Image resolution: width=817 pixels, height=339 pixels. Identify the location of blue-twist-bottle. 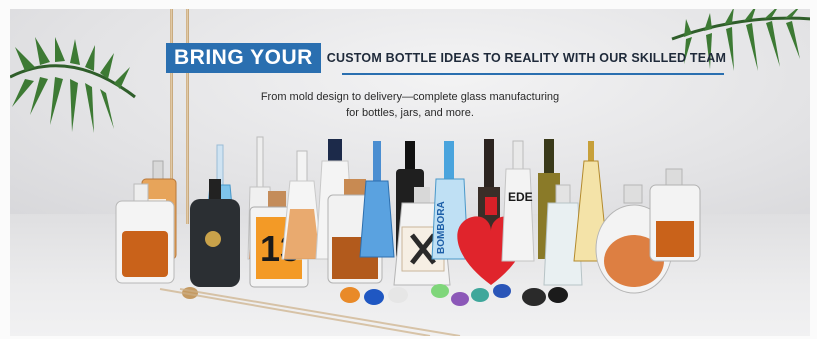
(377, 199).